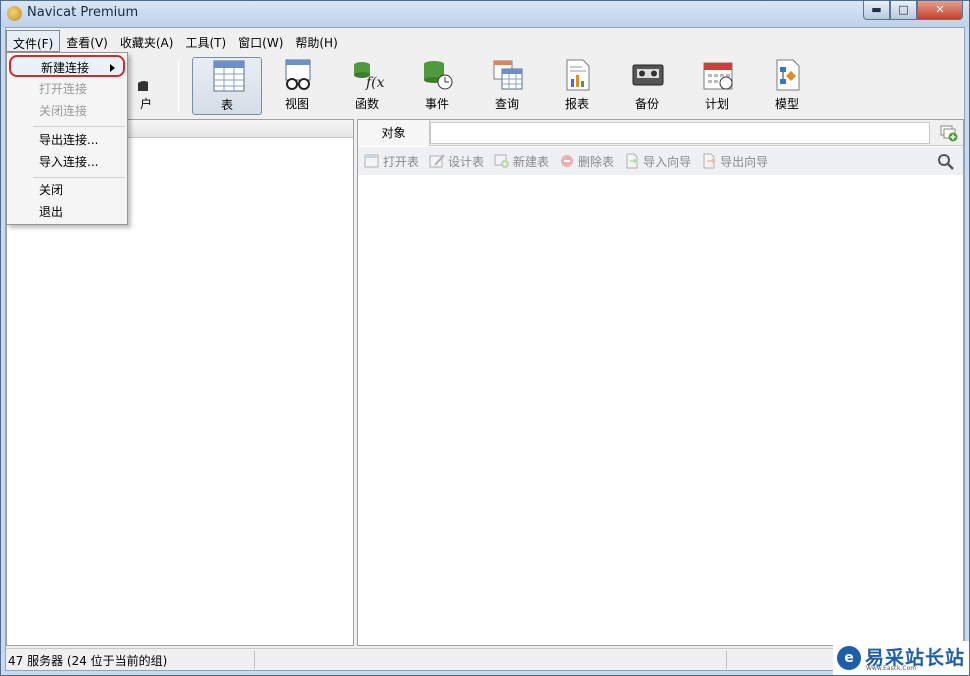 Image resolution: width=970 pixels, height=676 pixels. I want to click on file-menu-dropdown: 新建连接 打开连接 关闭连接 导出连接... 导入连接... 关闭 退出, so click(67, 138).